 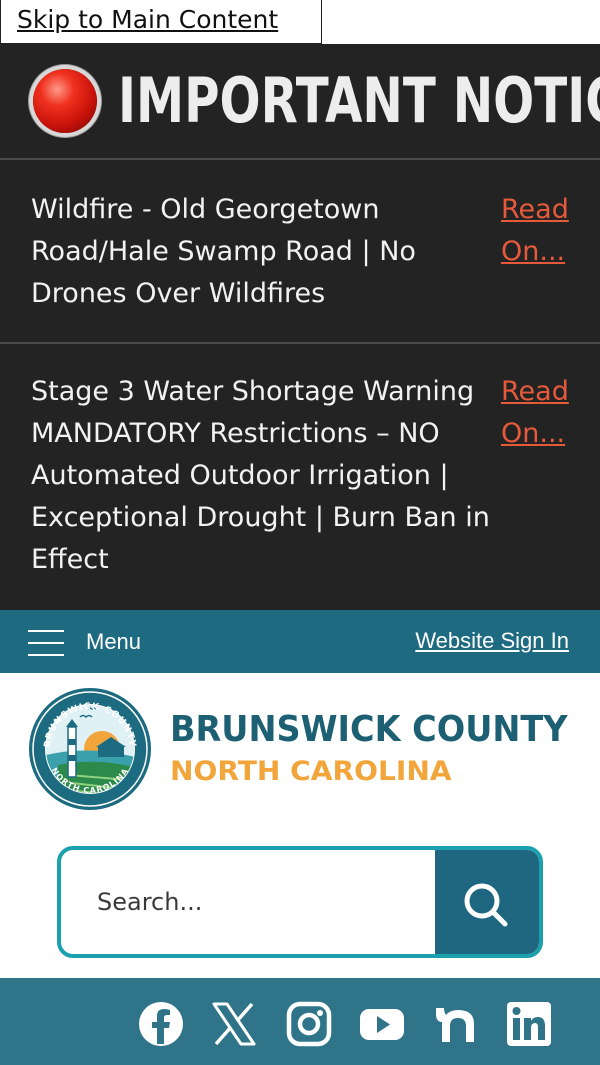 I want to click on website-sign-in-link: Website Sign In, so click(x=492, y=641).